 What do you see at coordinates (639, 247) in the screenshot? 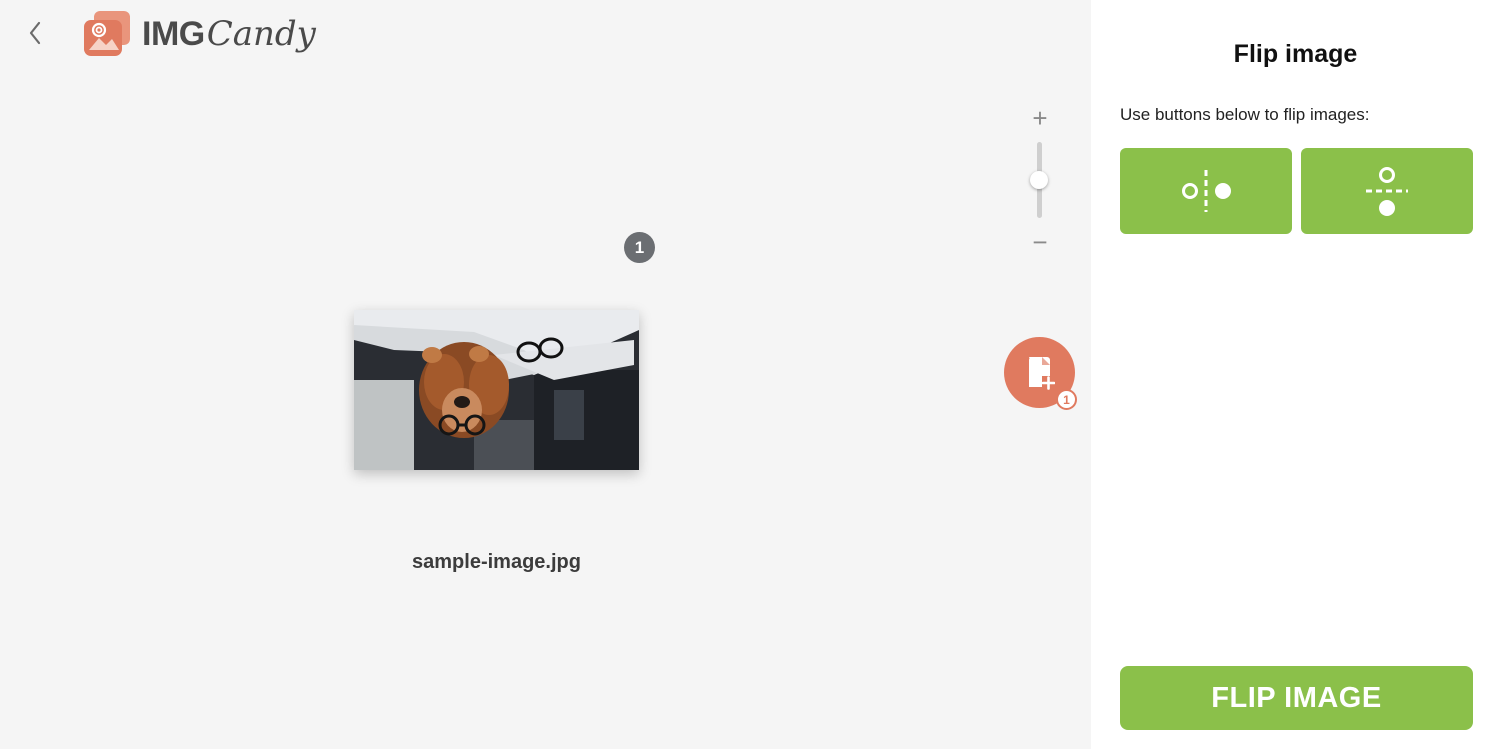
I see `file-index-badge: 1` at bounding box center [639, 247].